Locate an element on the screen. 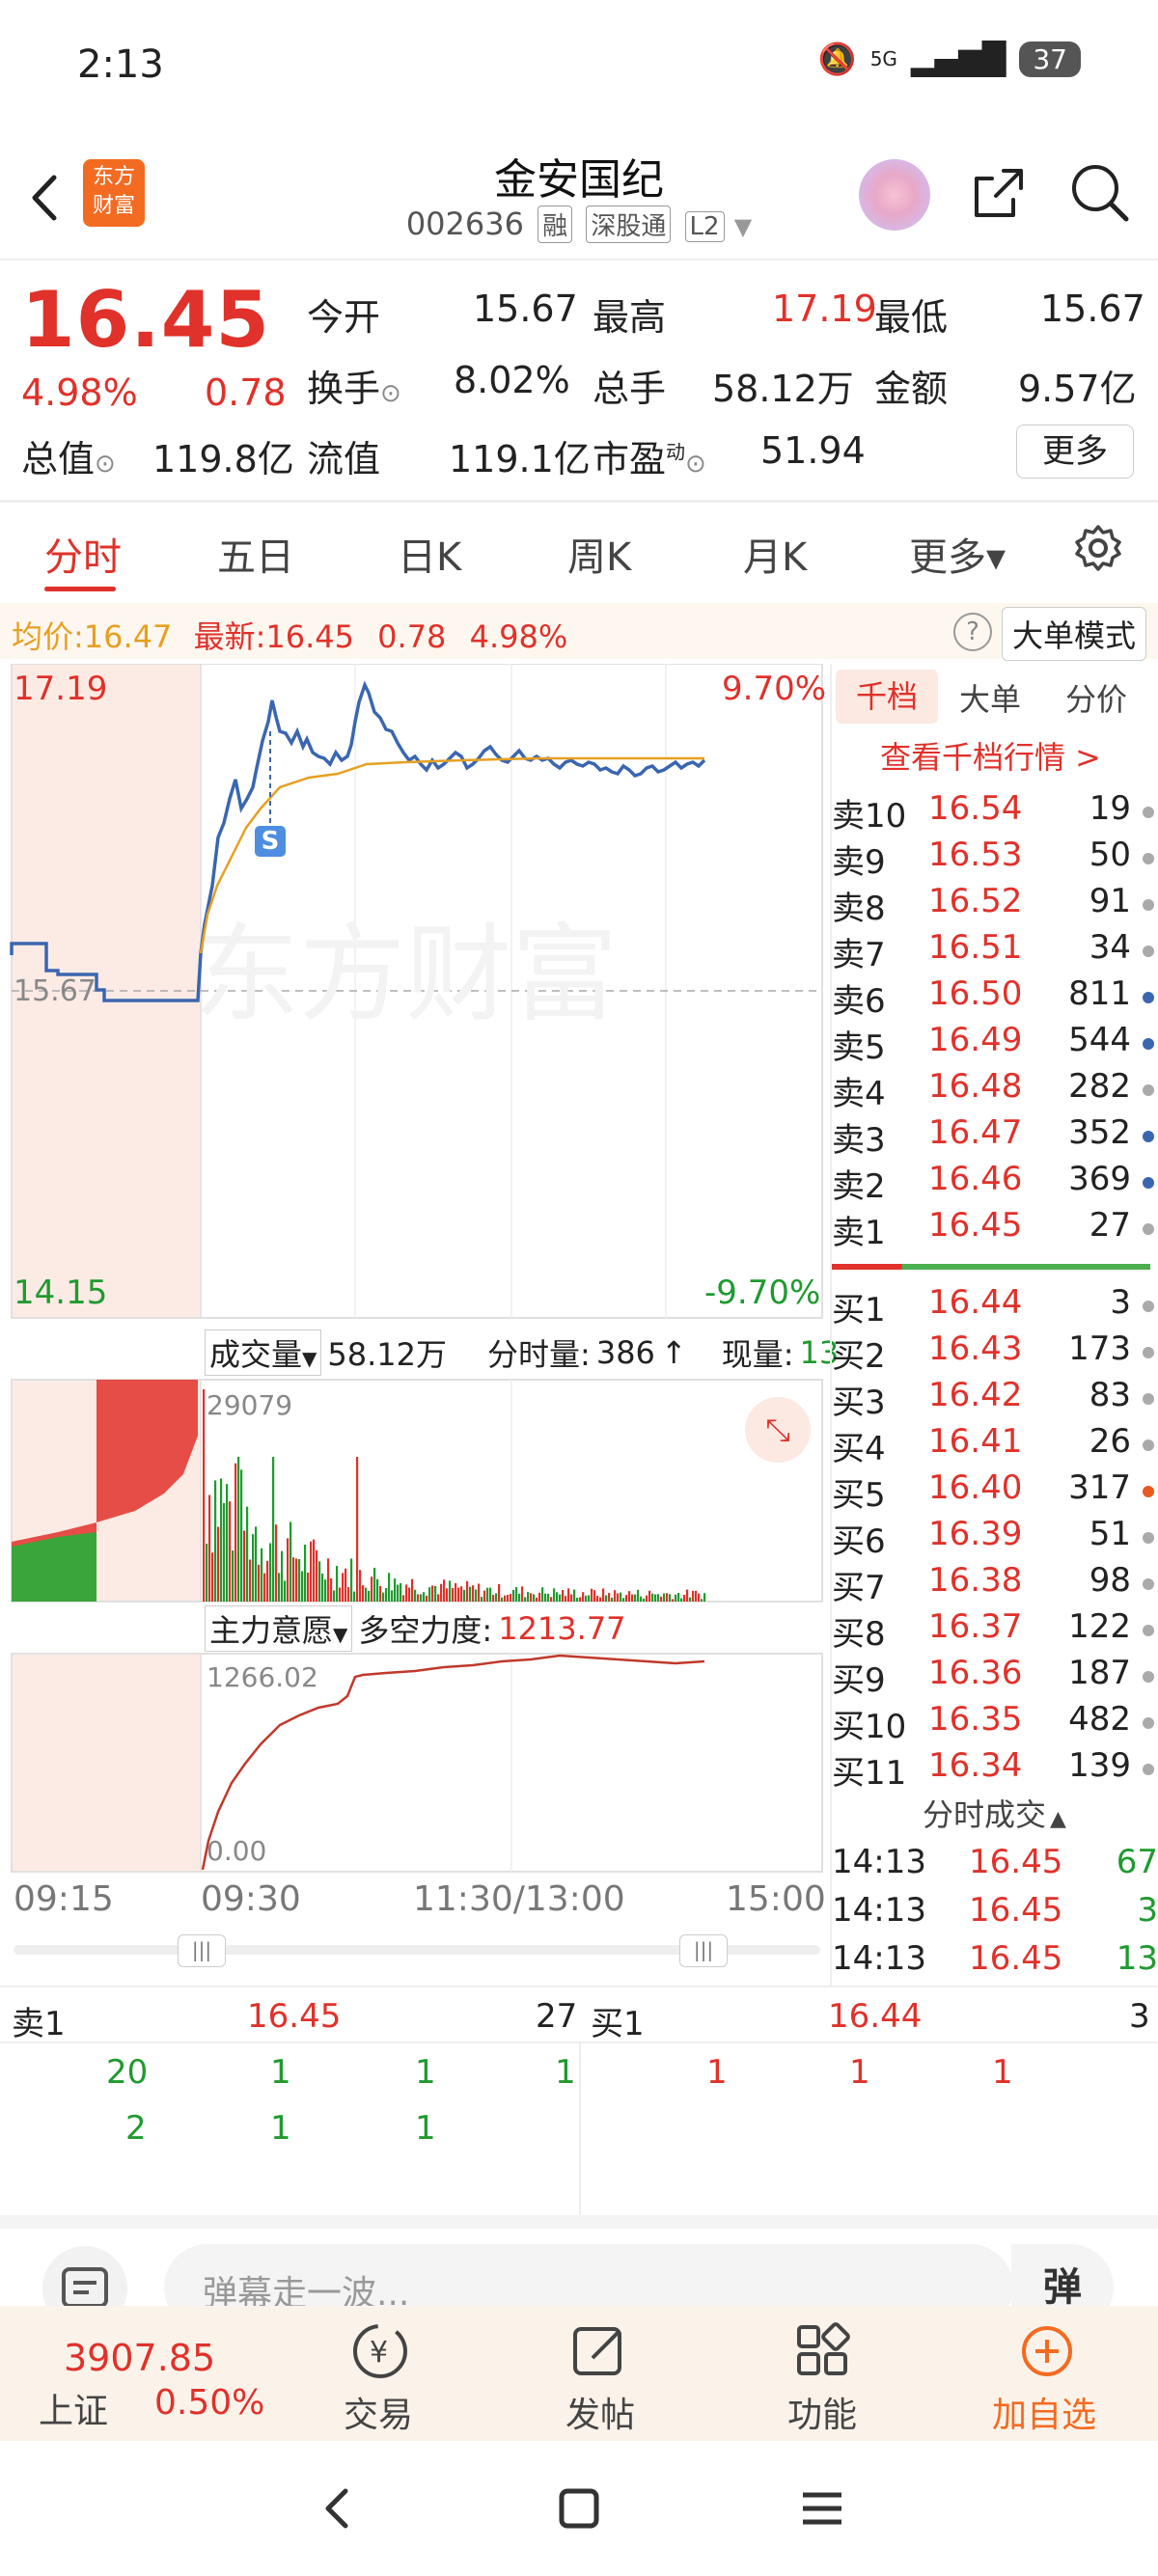  more-button: 更多 is located at coordinates (1075, 452).